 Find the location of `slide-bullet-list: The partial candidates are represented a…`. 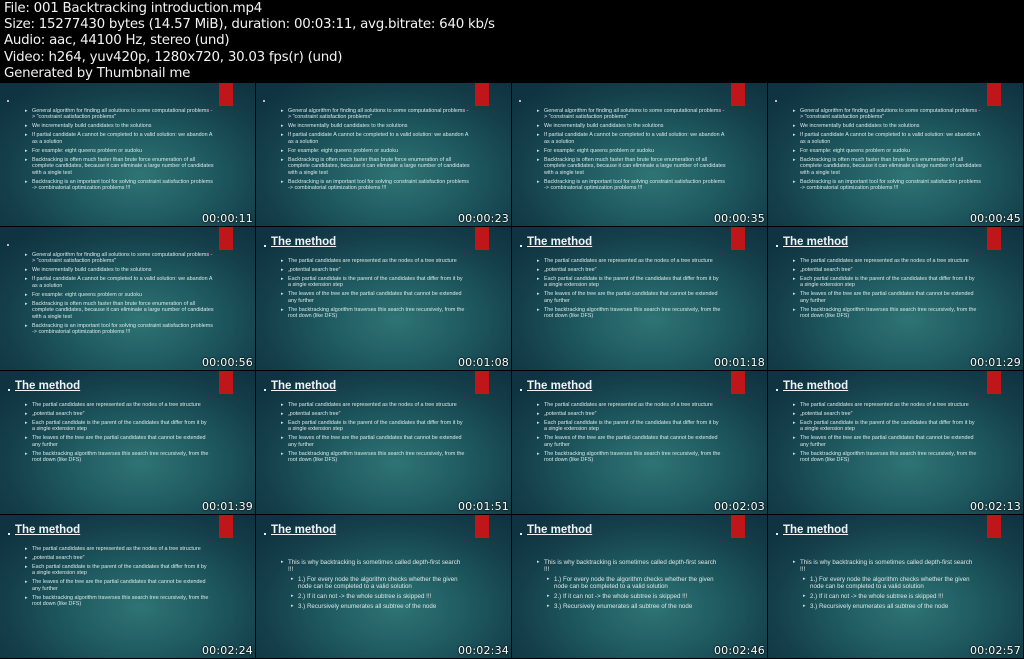

slide-bullet-list: The partial candidates are represented a… is located at coordinates (885, 290).